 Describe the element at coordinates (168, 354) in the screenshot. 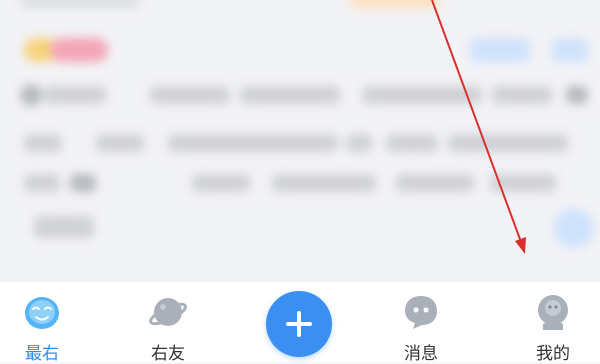

I see `tab-label-youyou: 右友` at that location.